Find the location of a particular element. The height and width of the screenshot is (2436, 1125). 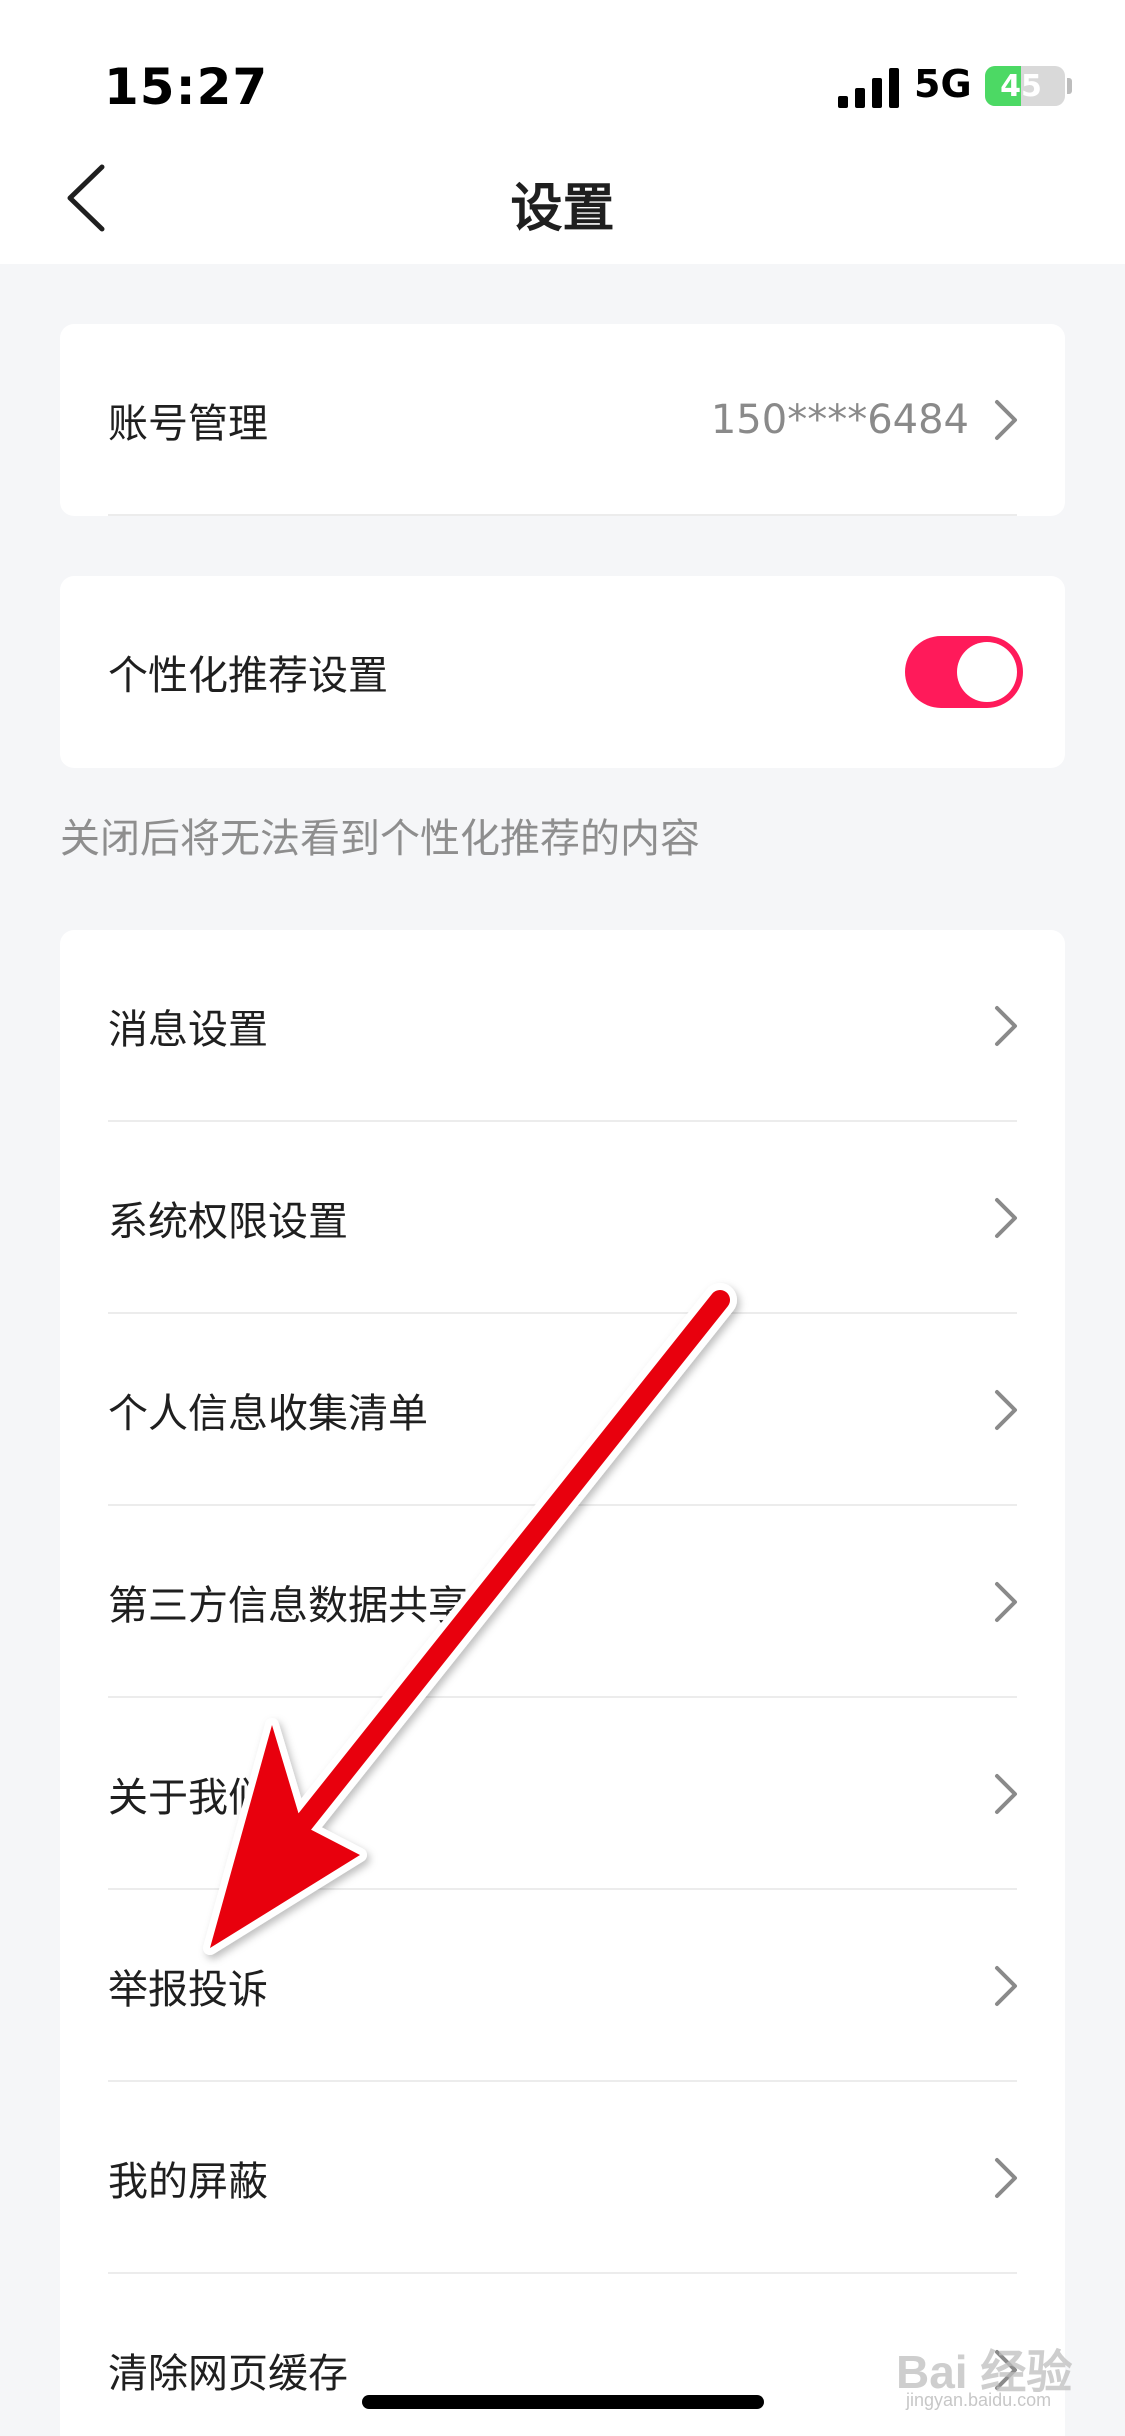

account-management-label: 账号管理 is located at coordinates (188, 424).